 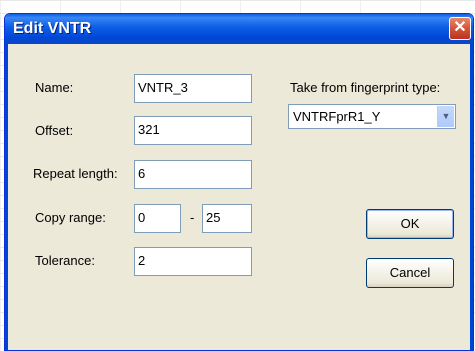 What do you see at coordinates (54, 87) in the screenshot?
I see `name-label: Name:` at bounding box center [54, 87].